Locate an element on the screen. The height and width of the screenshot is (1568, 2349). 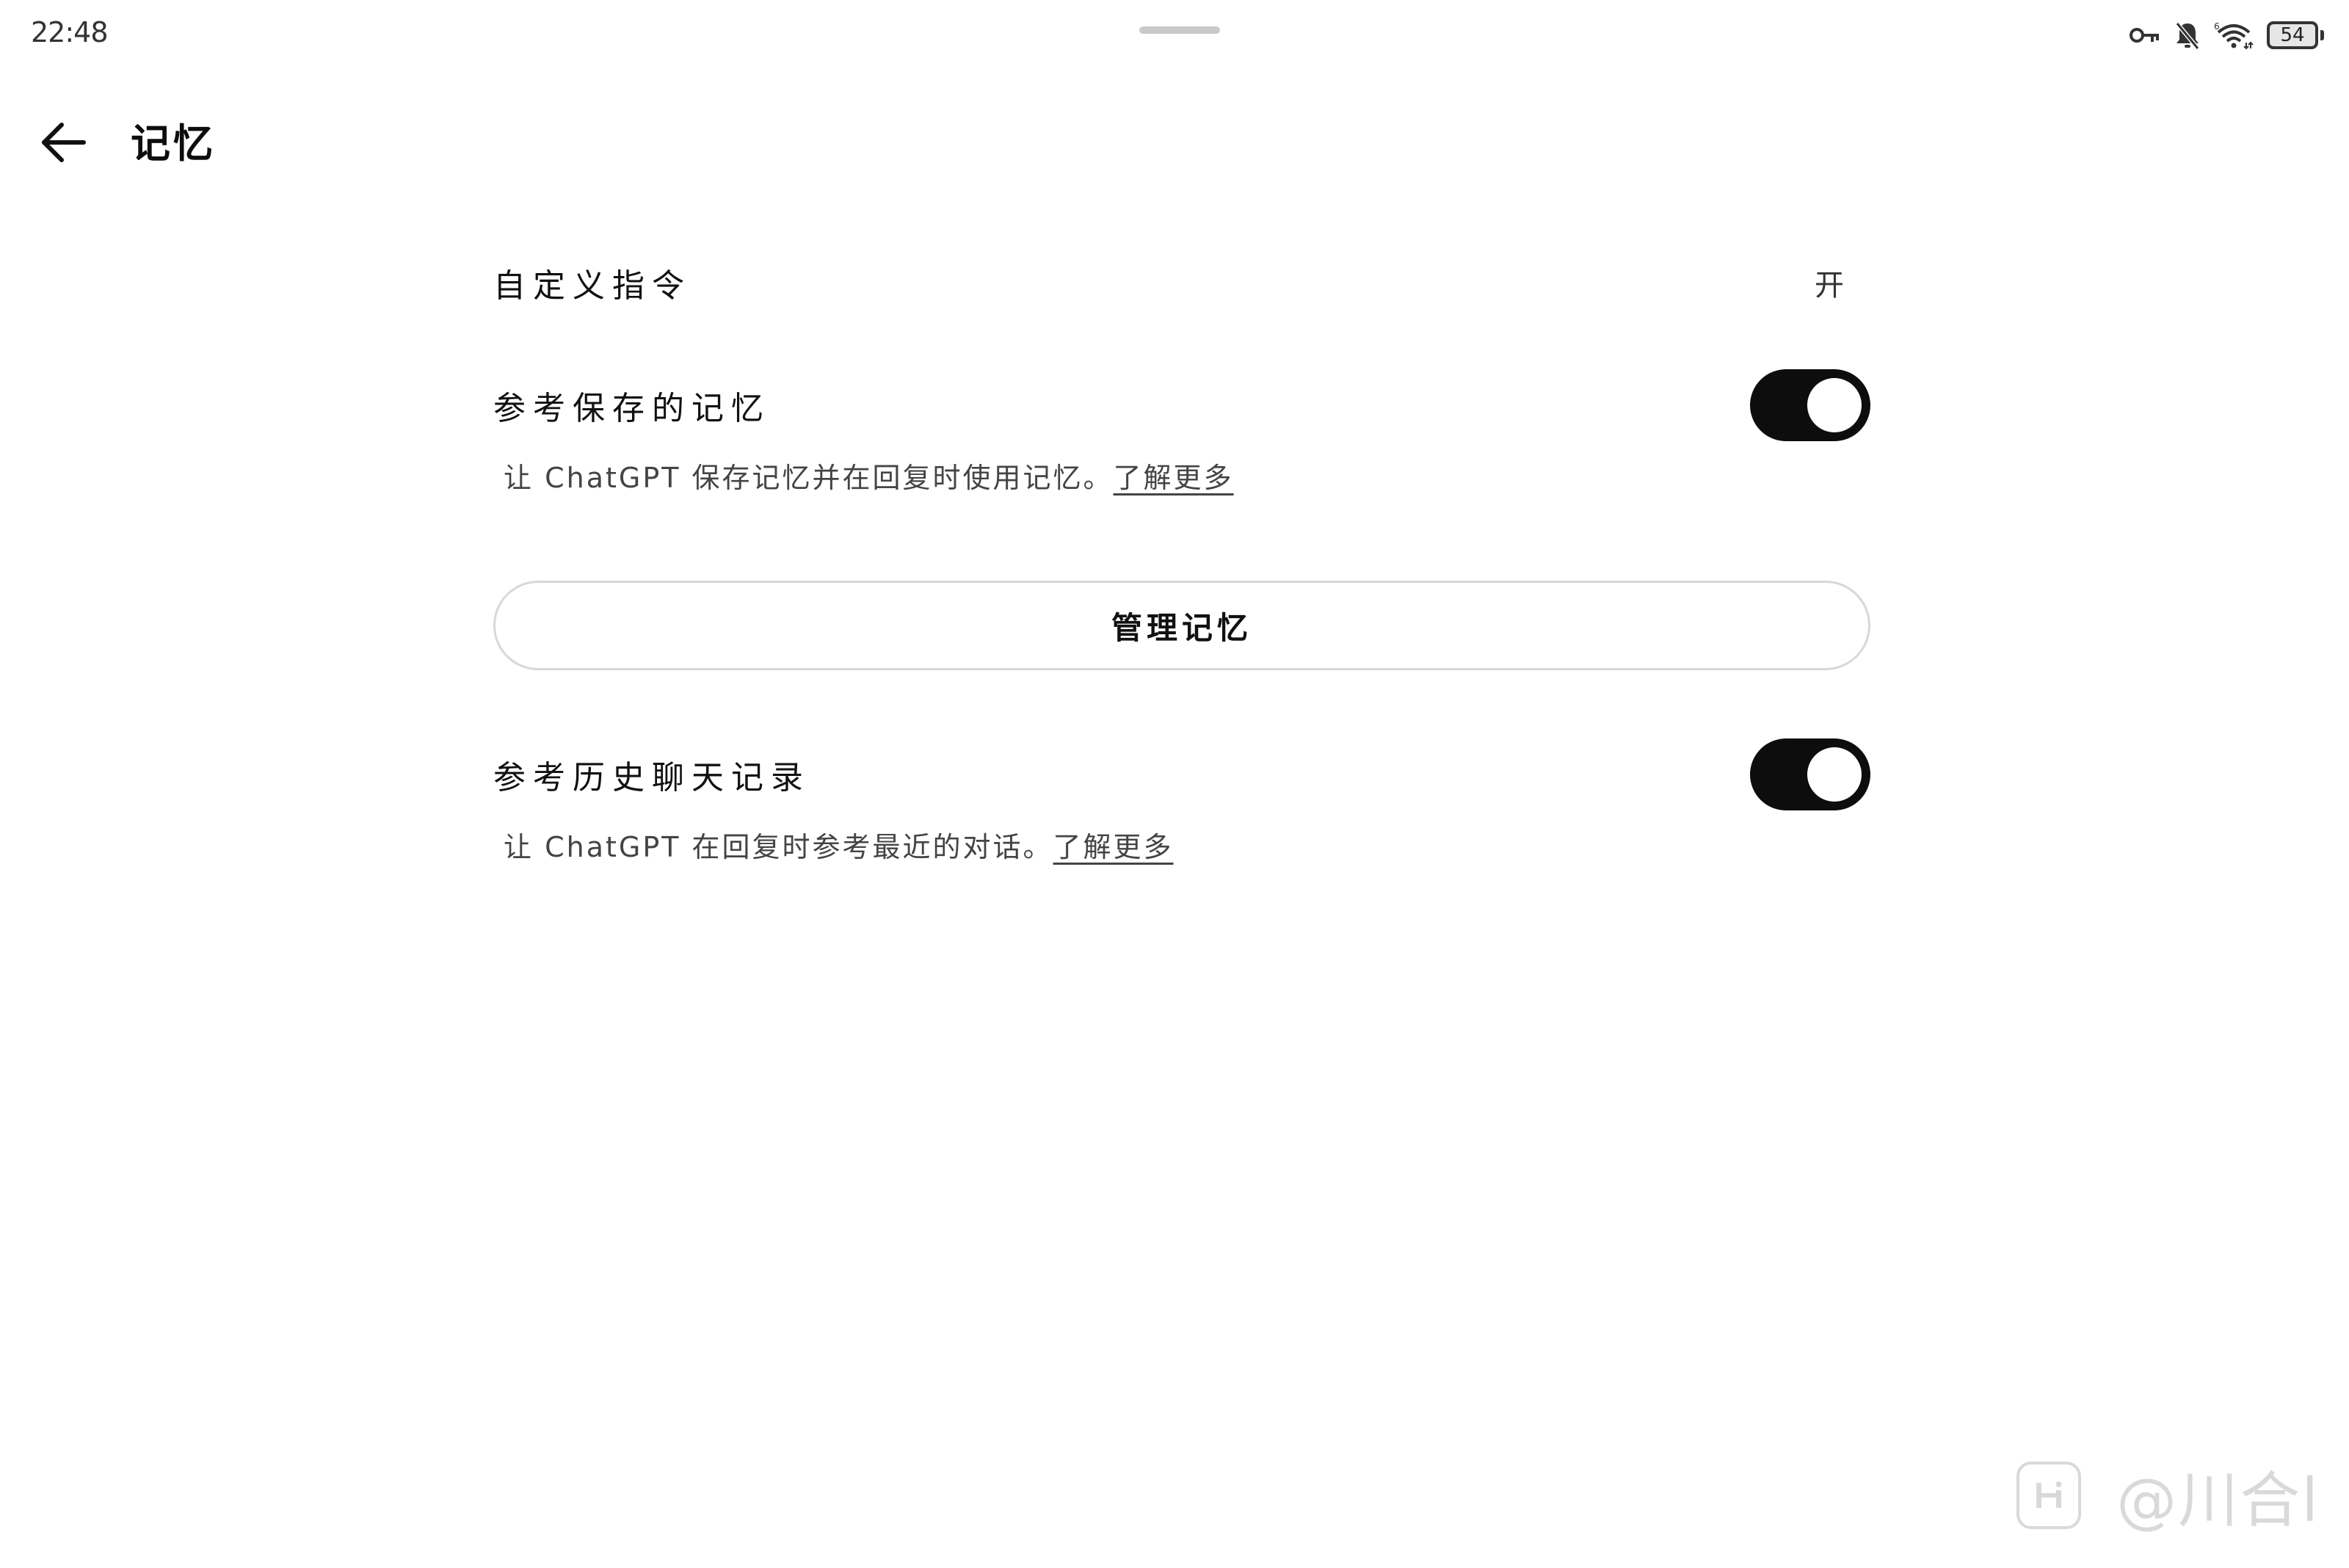
status-time: 22:48 is located at coordinates (70, 32).